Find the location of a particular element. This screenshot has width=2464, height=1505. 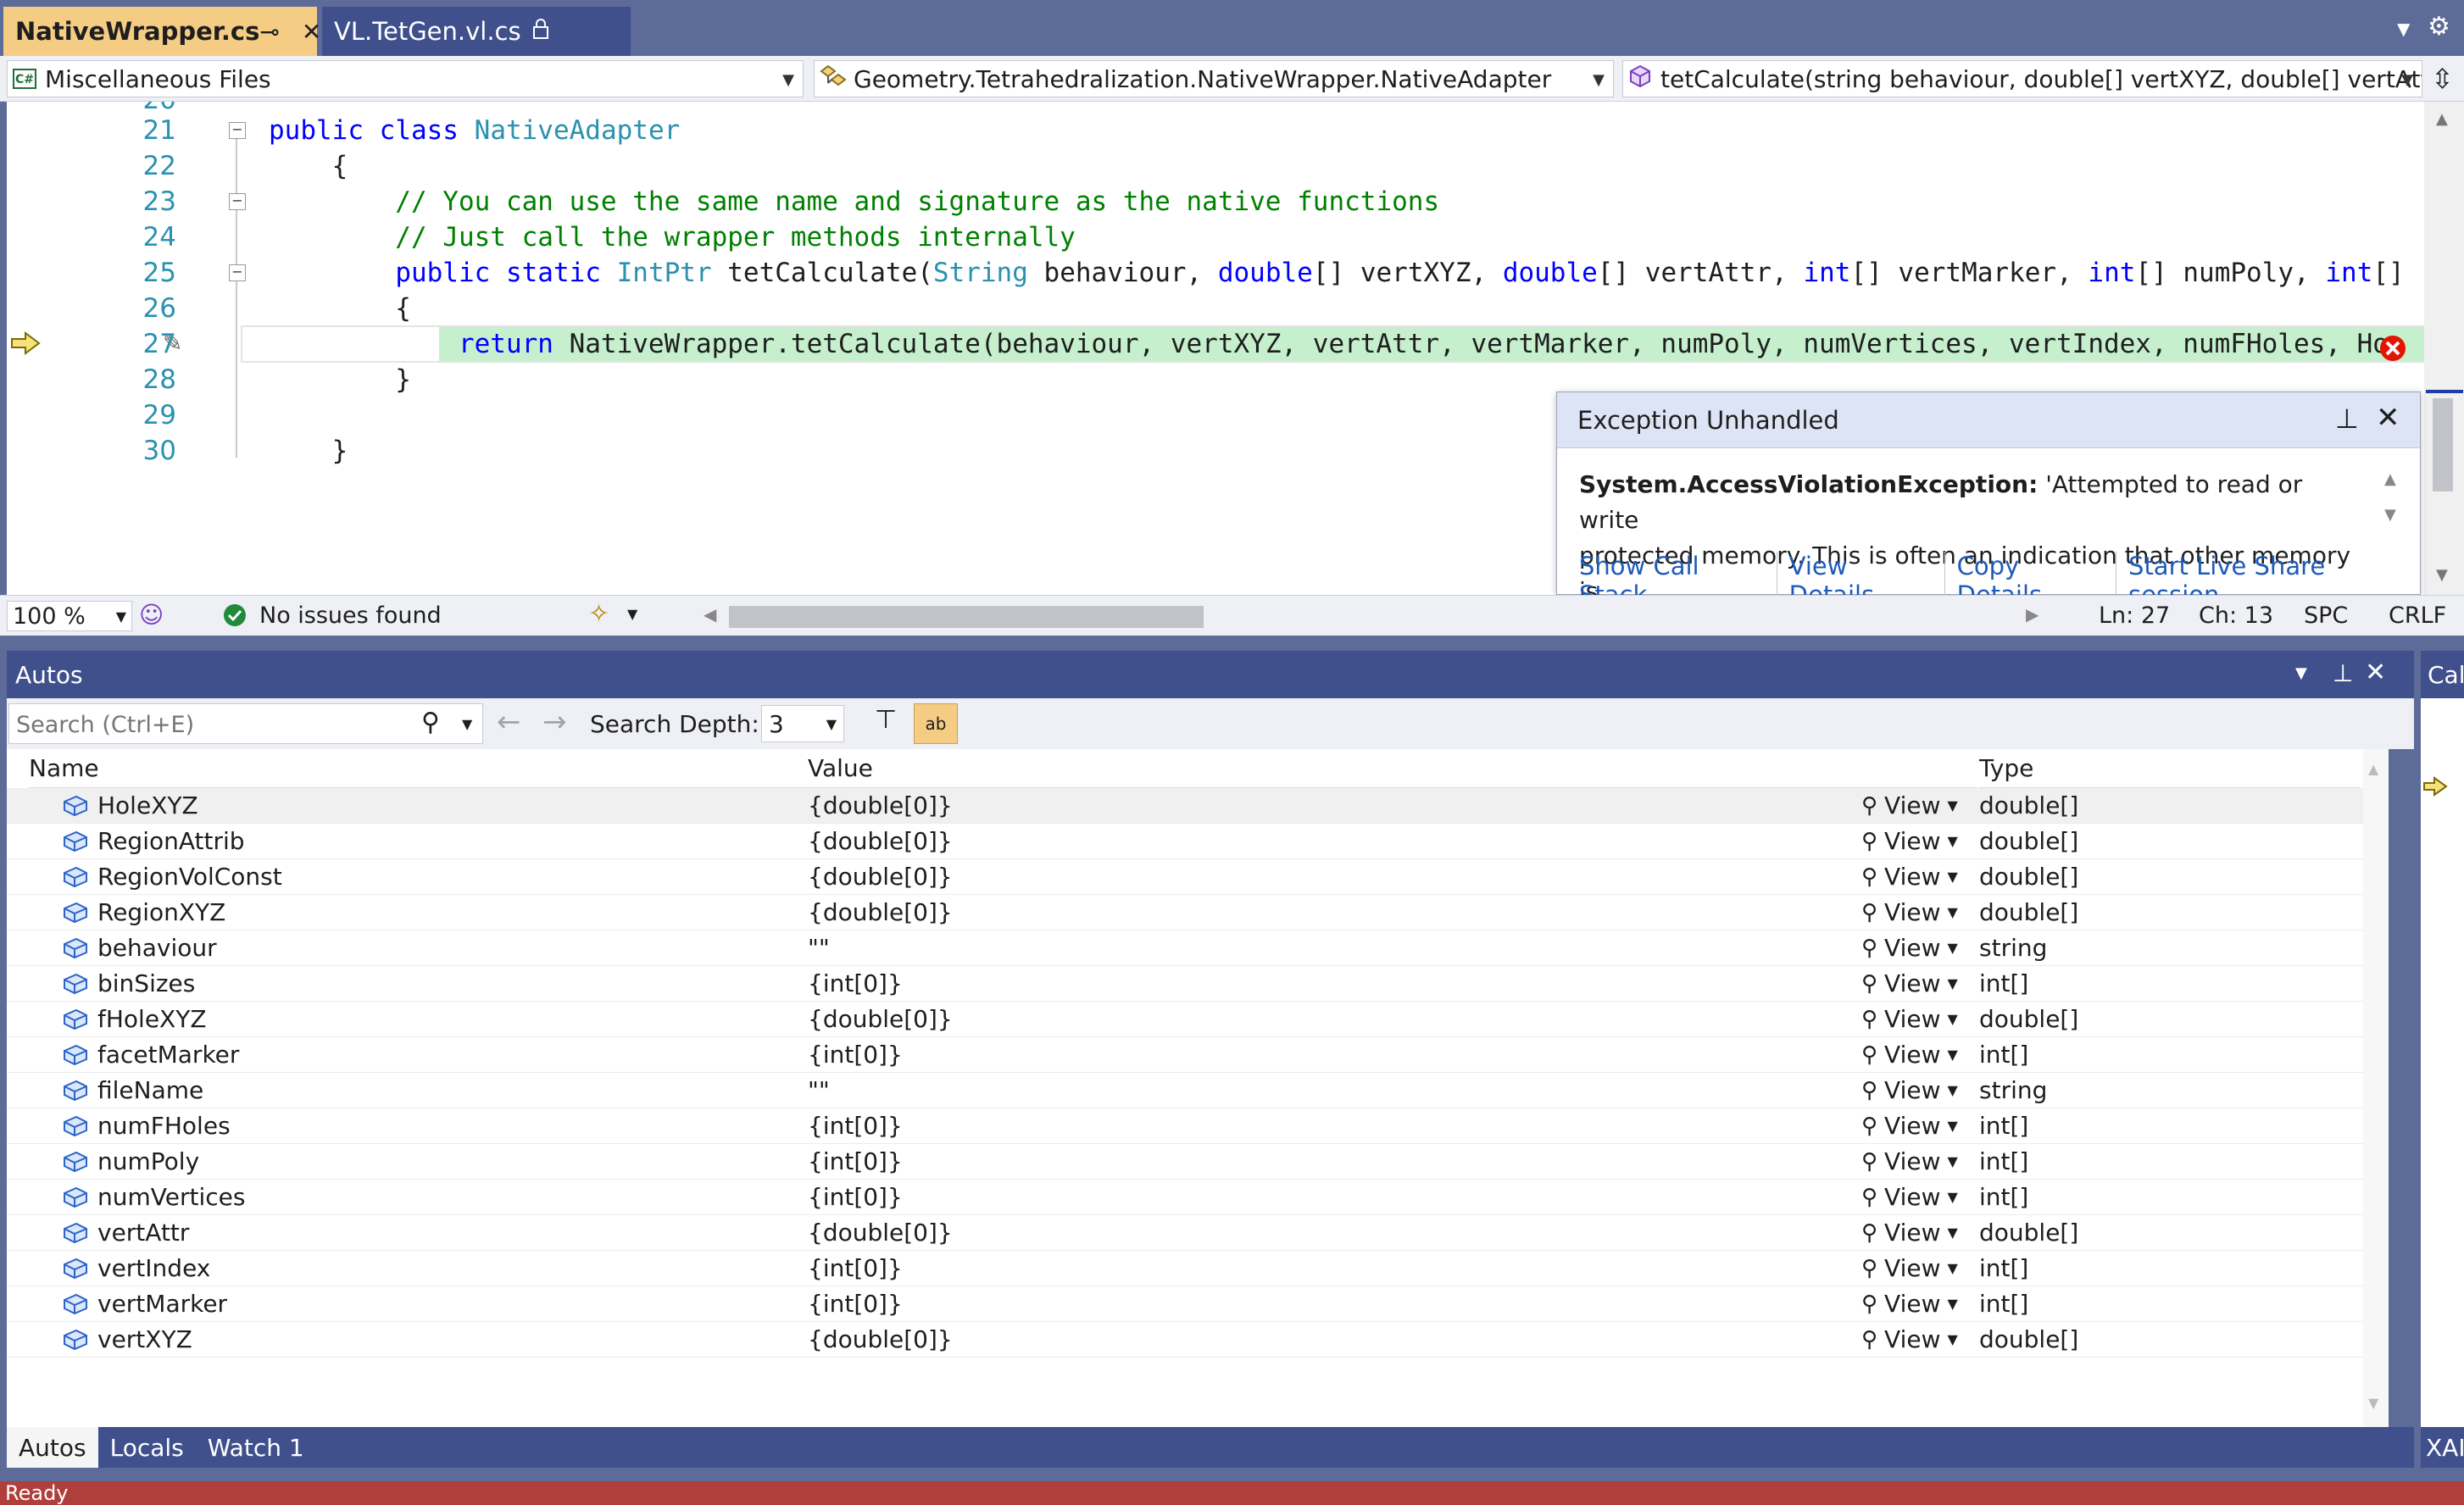

table-row: fHoleXYZ {double[0]} ⚲ View ▼ double[] is located at coordinates (1185, 1019).